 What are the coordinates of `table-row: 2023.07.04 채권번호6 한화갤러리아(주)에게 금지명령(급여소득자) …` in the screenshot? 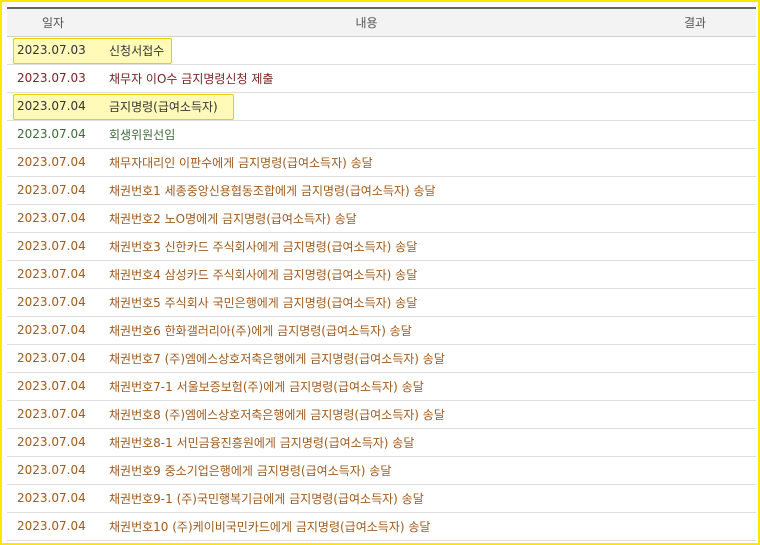 It's located at (381, 330).